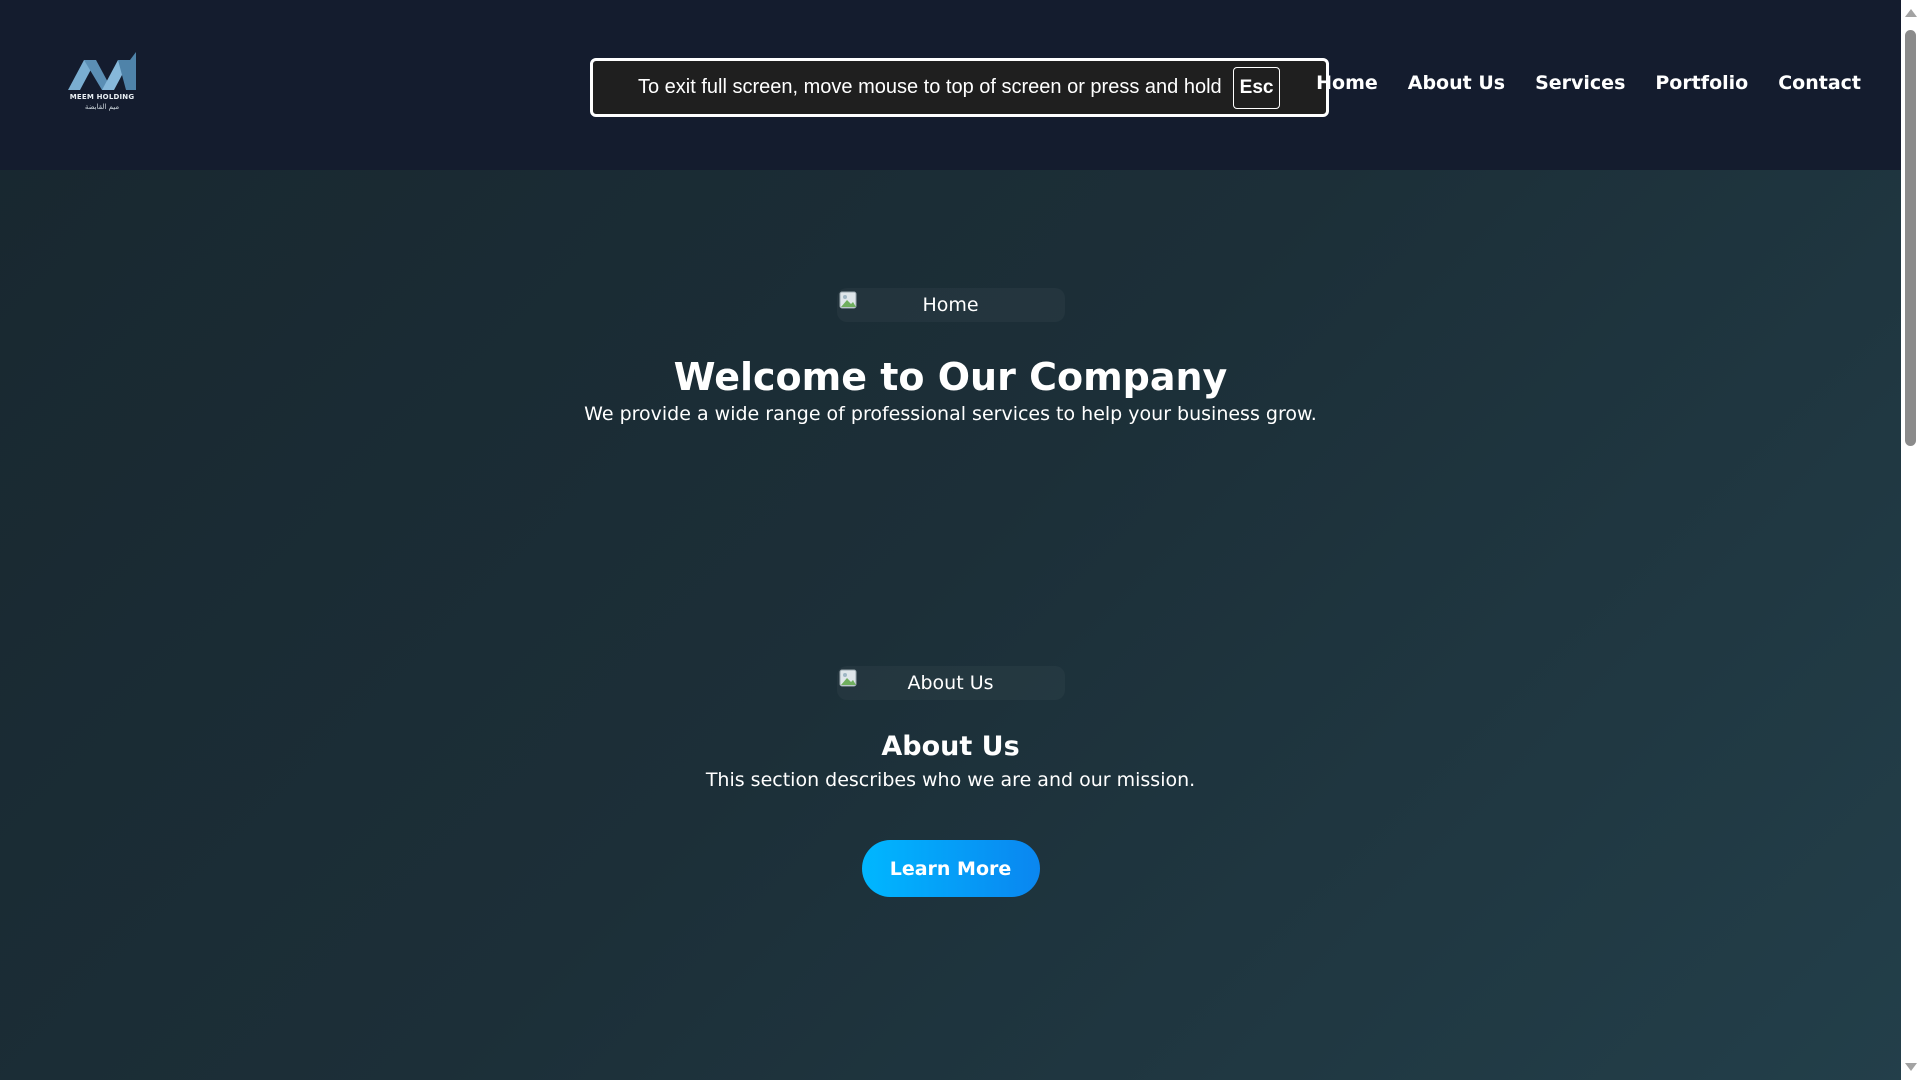  Describe the element at coordinates (950, 868) in the screenshot. I see `learn-more-button: Learn More` at that location.